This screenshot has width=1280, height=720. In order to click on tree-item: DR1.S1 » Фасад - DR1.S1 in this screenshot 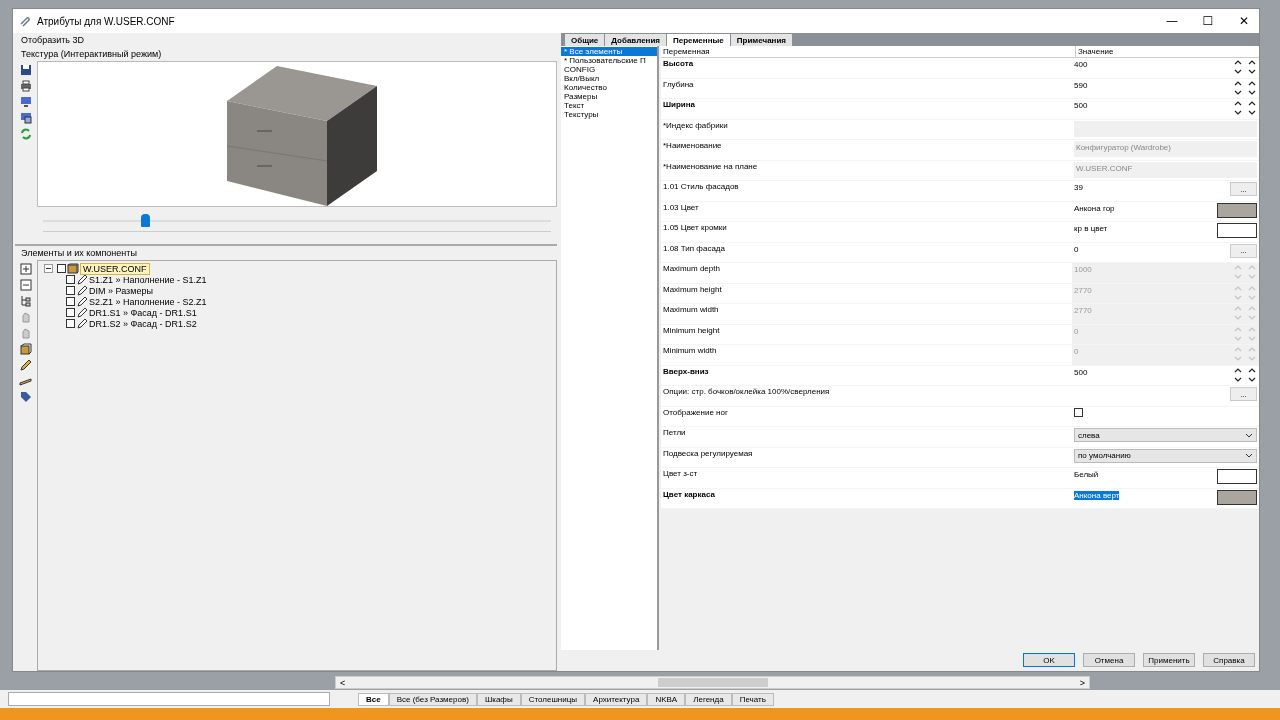, I will do `click(143, 312)`.